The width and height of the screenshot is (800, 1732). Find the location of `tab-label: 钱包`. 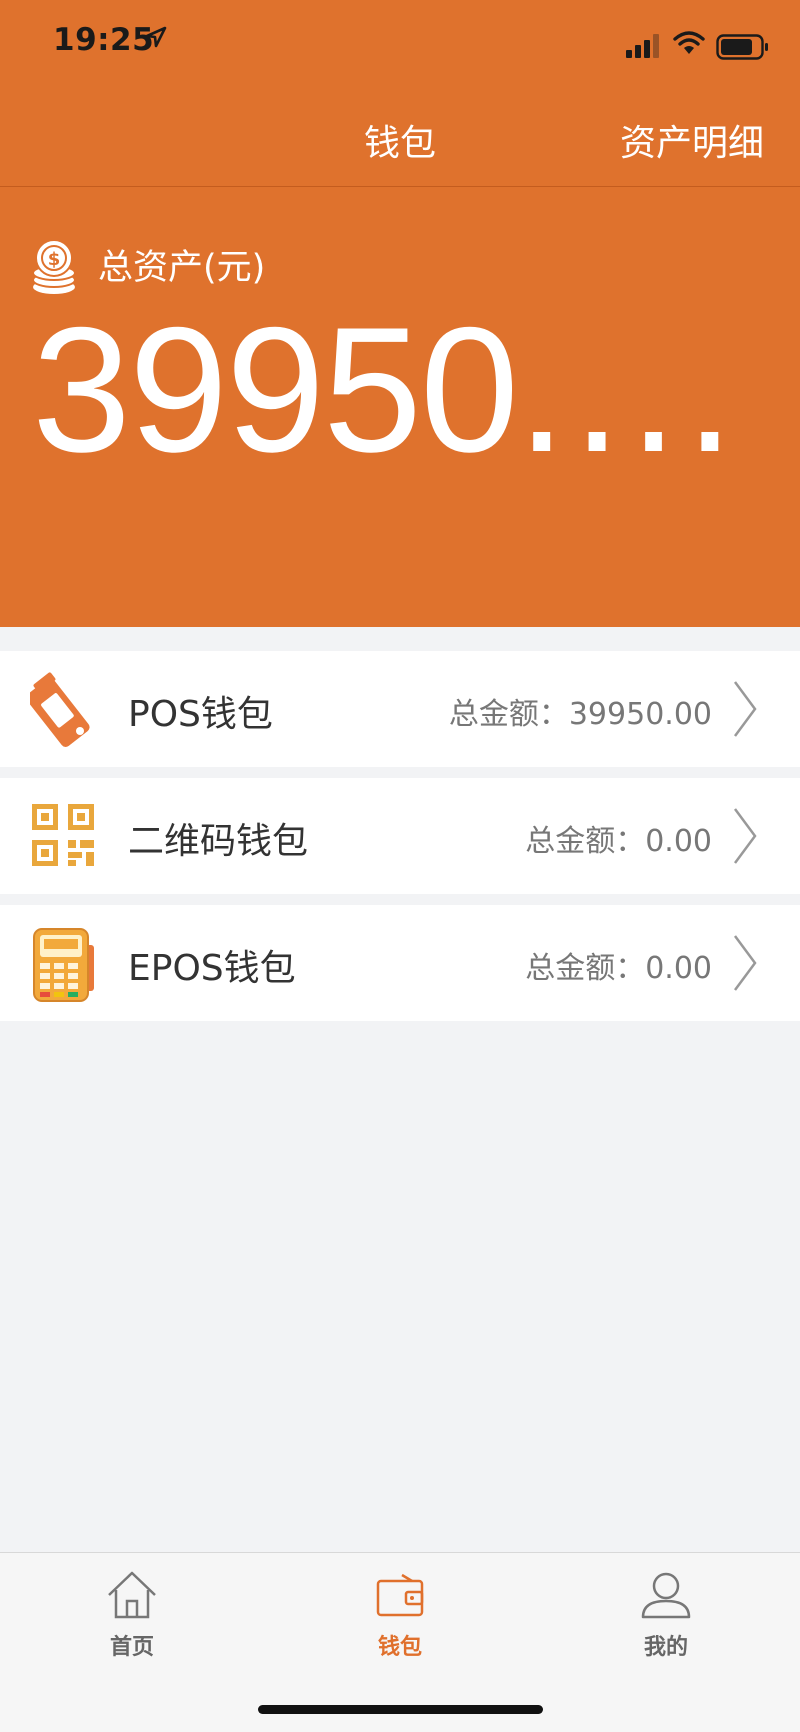

tab-label: 钱包 is located at coordinates (399, 1647).